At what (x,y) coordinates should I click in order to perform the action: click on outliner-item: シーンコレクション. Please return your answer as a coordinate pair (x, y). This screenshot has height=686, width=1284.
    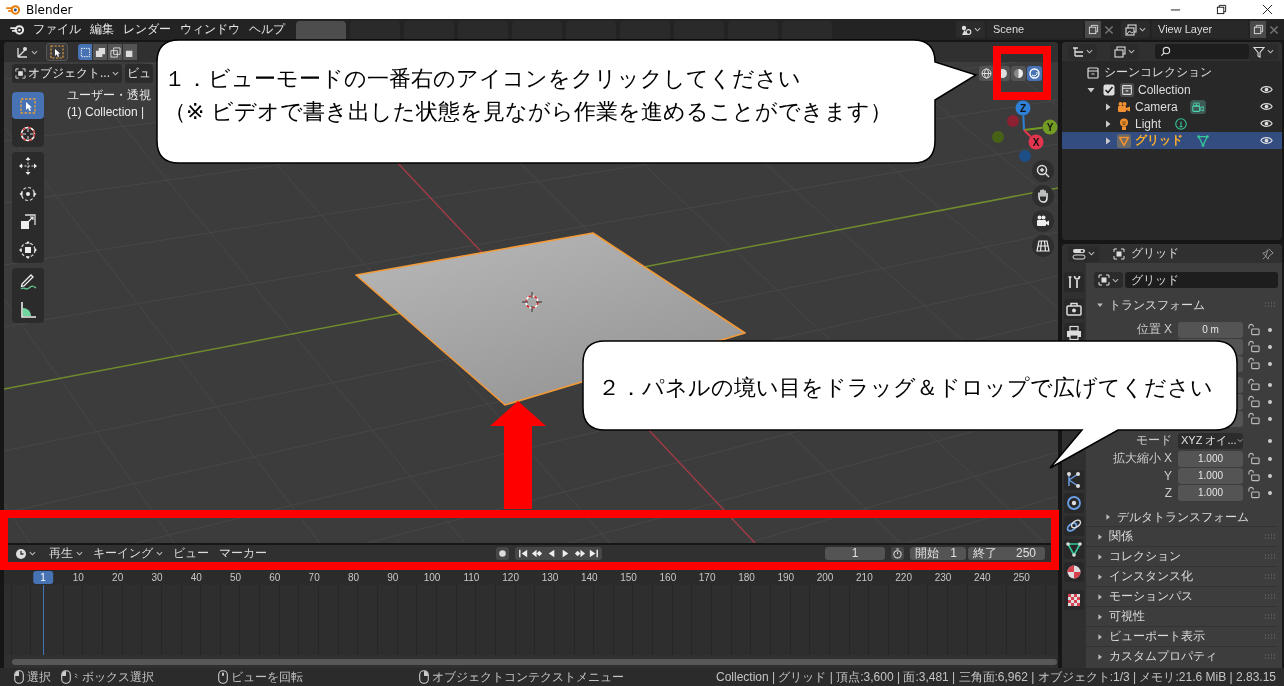
    Looking at the image, I should click on (1172, 72).